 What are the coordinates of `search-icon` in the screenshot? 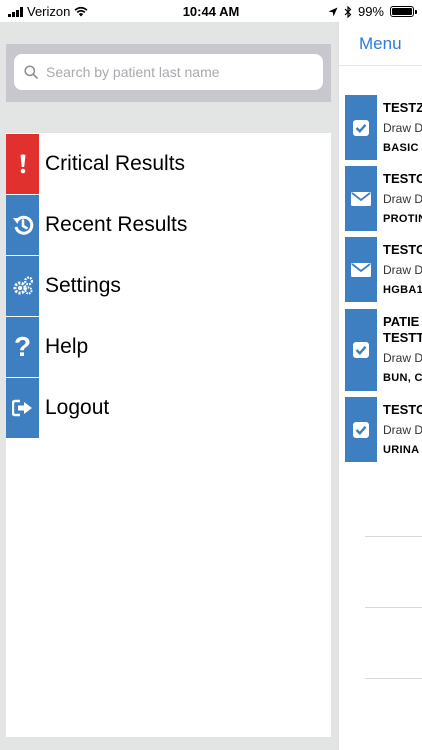 It's located at (31, 72).